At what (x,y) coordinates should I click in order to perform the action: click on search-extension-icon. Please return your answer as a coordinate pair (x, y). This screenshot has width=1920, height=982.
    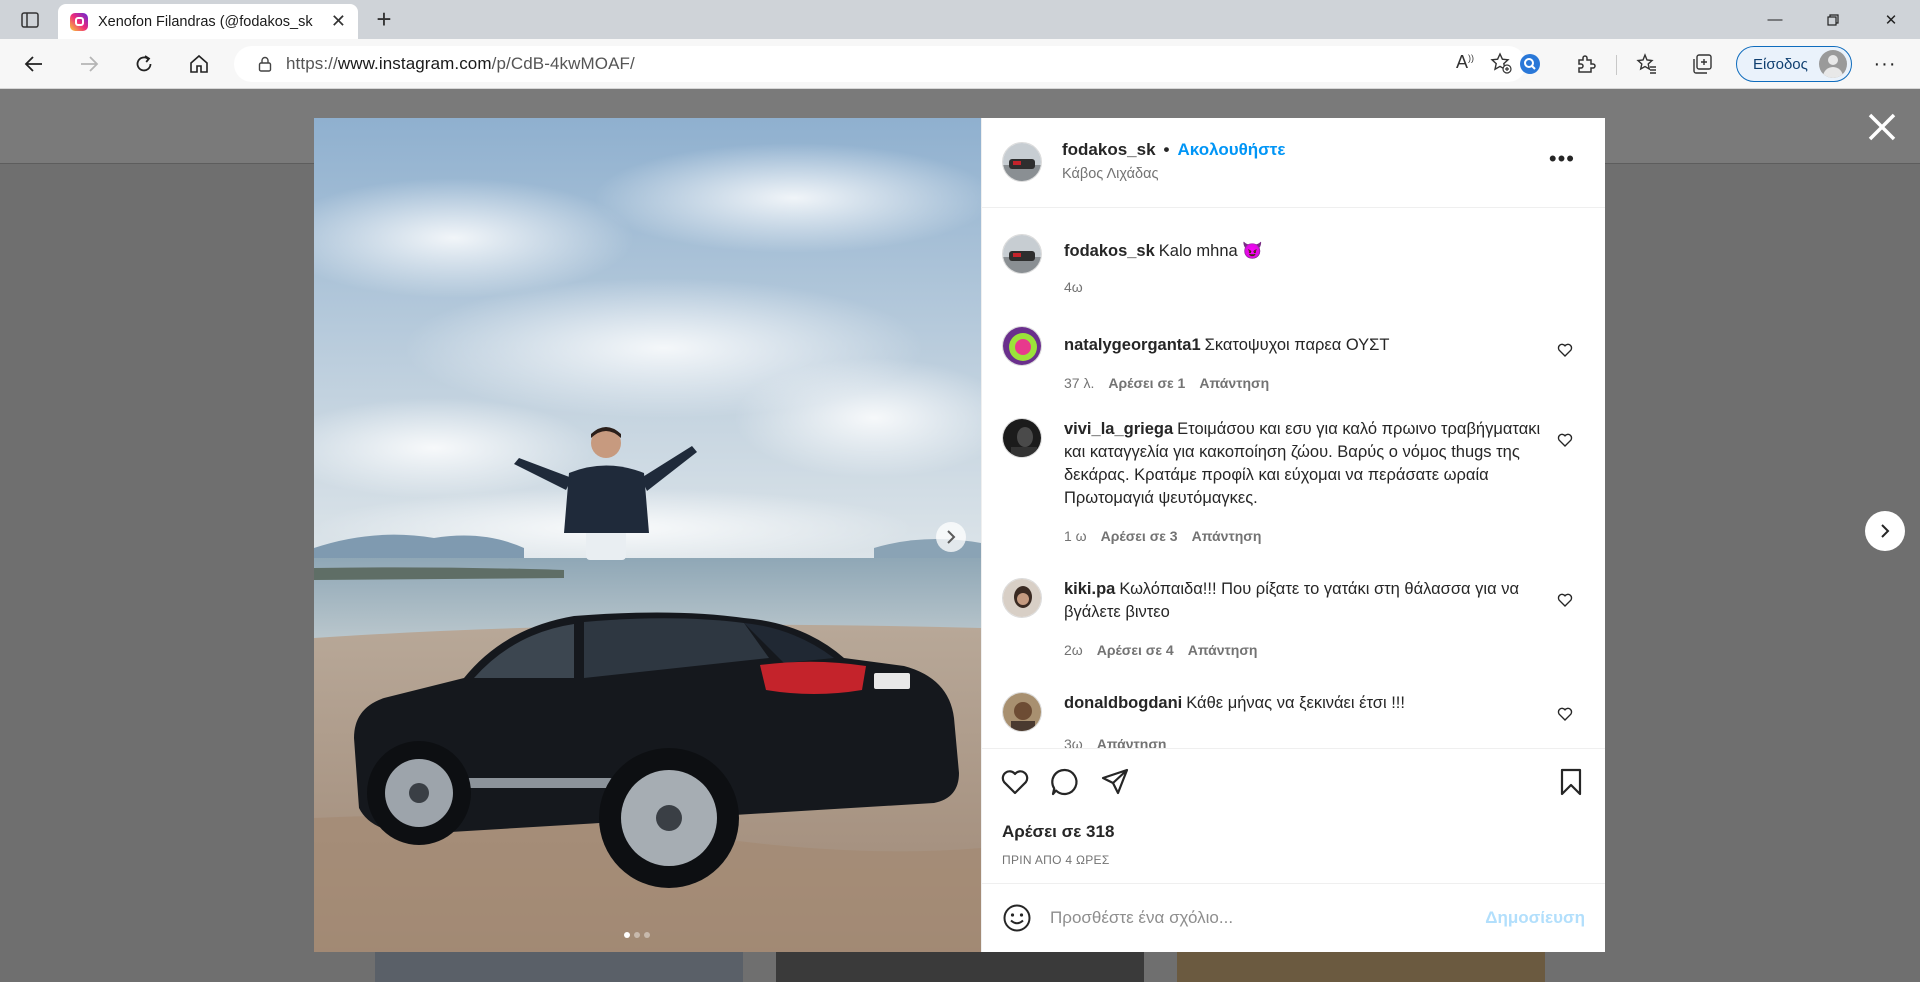
    Looking at the image, I should click on (1530, 64).